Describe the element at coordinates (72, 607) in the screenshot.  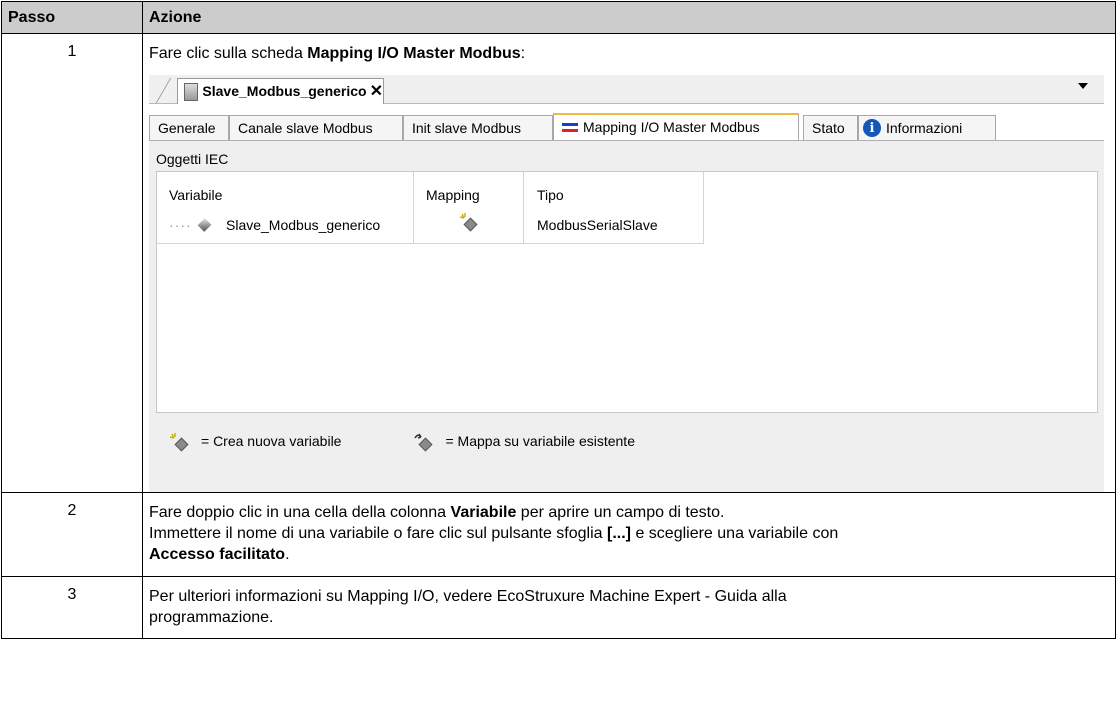
I see `step-number: 3` at that location.